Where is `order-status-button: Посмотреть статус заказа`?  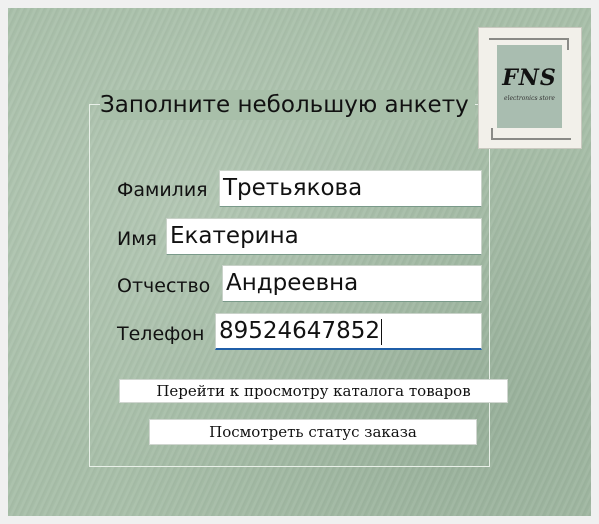
order-status-button: Посмотреть статус заказа is located at coordinates (313, 432).